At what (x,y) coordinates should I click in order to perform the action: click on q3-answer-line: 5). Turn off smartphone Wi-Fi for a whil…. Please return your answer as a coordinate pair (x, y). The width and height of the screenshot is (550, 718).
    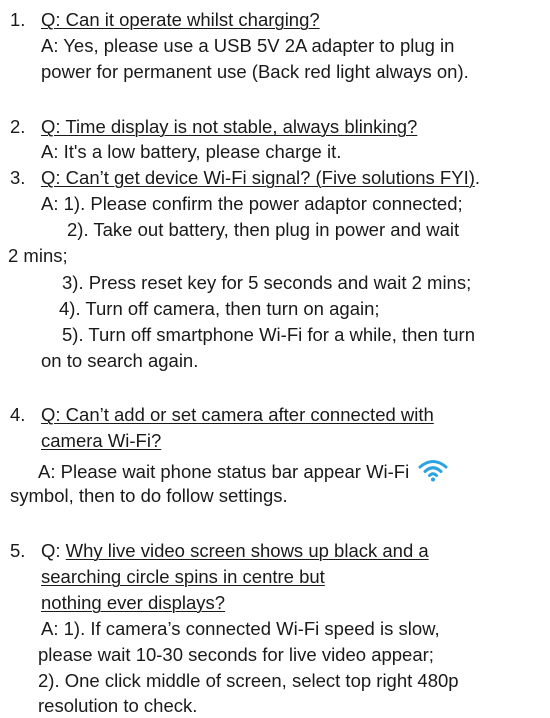
    Looking at the image, I should click on (268, 334).